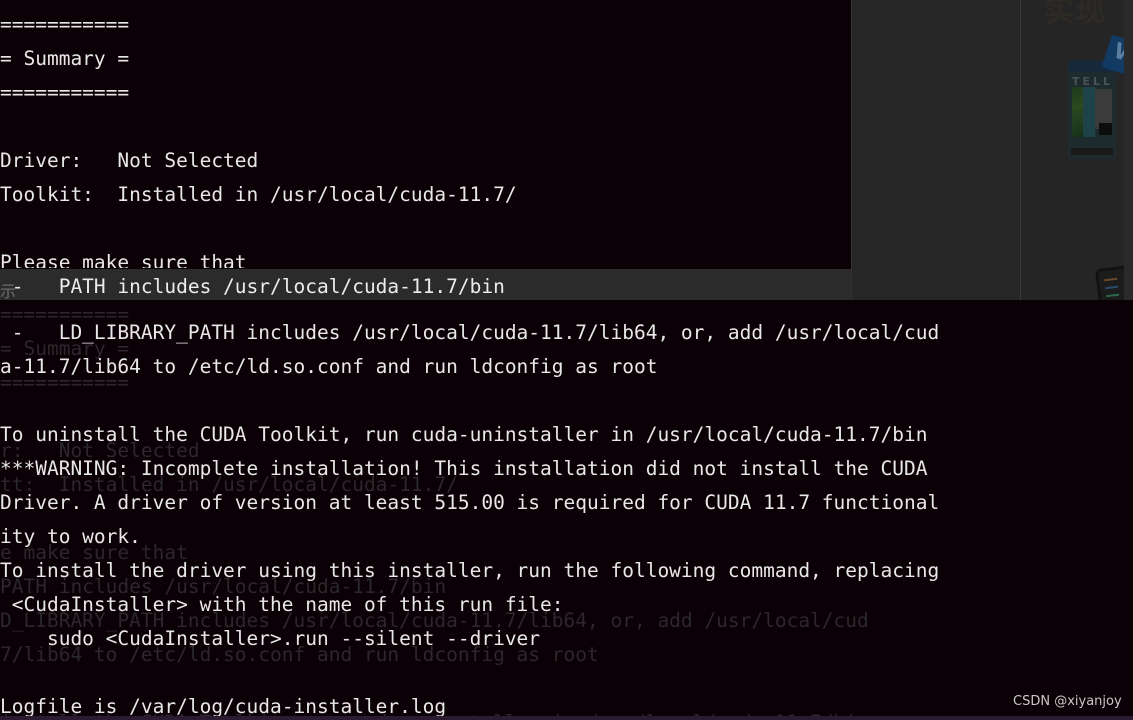 This screenshot has width=1133, height=720. I want to click on csdn-watermark-bottom: CSDN @xiyanjoy, so click(1067, 701).